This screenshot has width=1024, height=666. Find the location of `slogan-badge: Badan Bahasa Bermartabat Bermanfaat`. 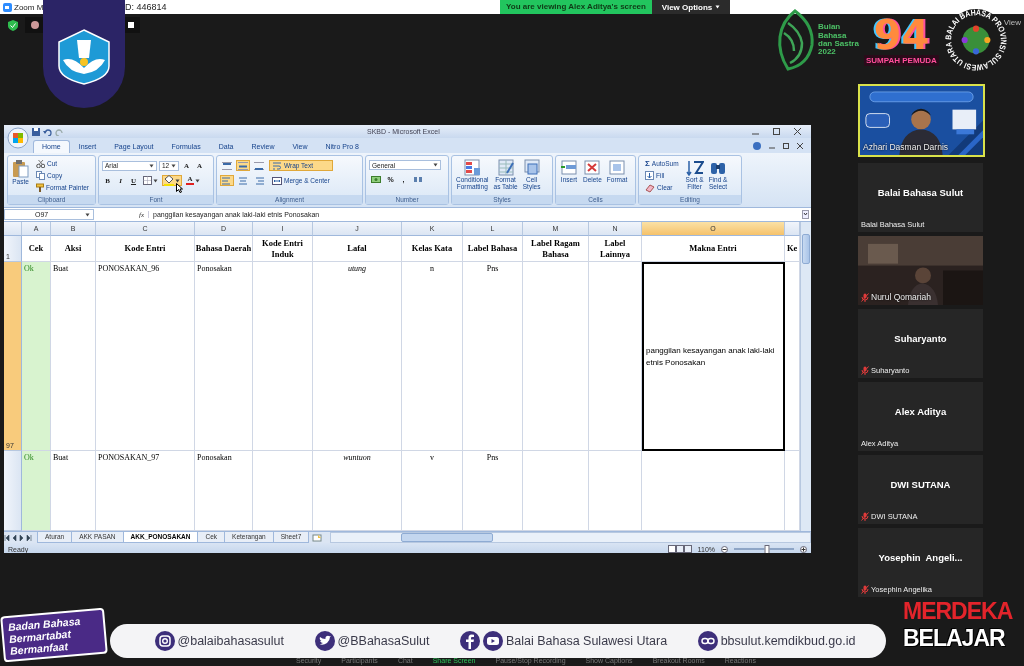

slogan-badge: Badan Bahasa Bermartabat Bermanfaat is located at coordinates (54, 635).